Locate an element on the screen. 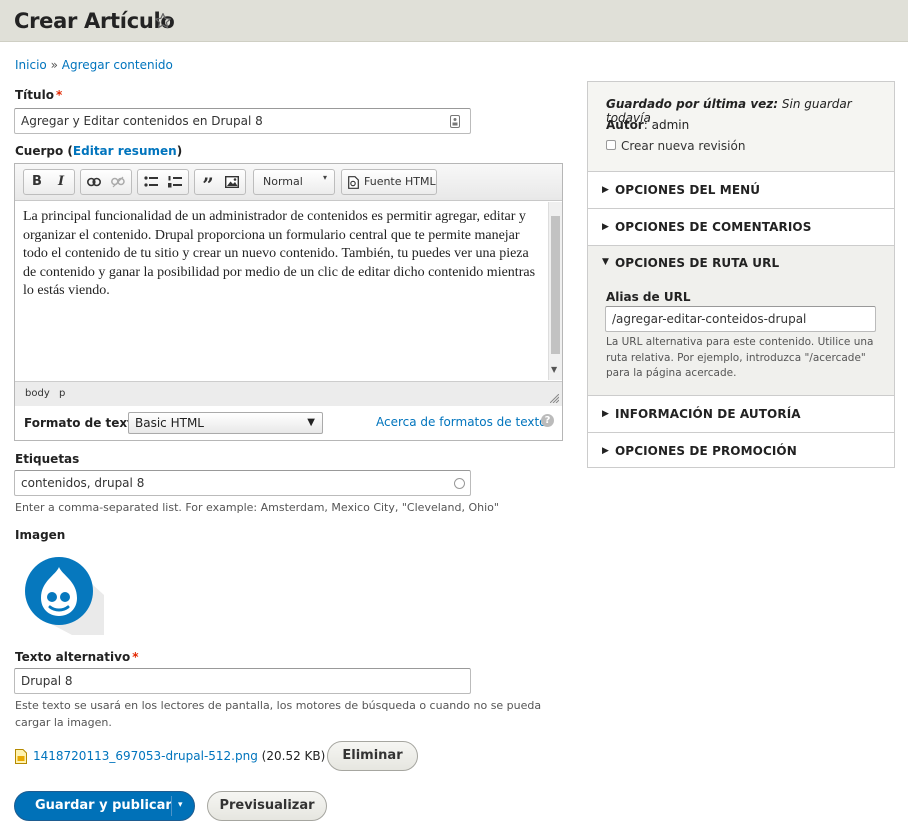 The height and width of the screenshot is (833, 908). link-button is located at coordinates (94, 182).